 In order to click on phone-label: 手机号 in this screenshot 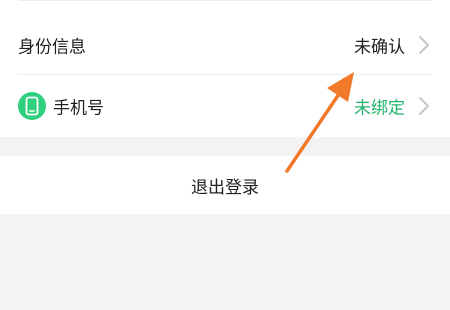, I will do `click(78, 108)`.